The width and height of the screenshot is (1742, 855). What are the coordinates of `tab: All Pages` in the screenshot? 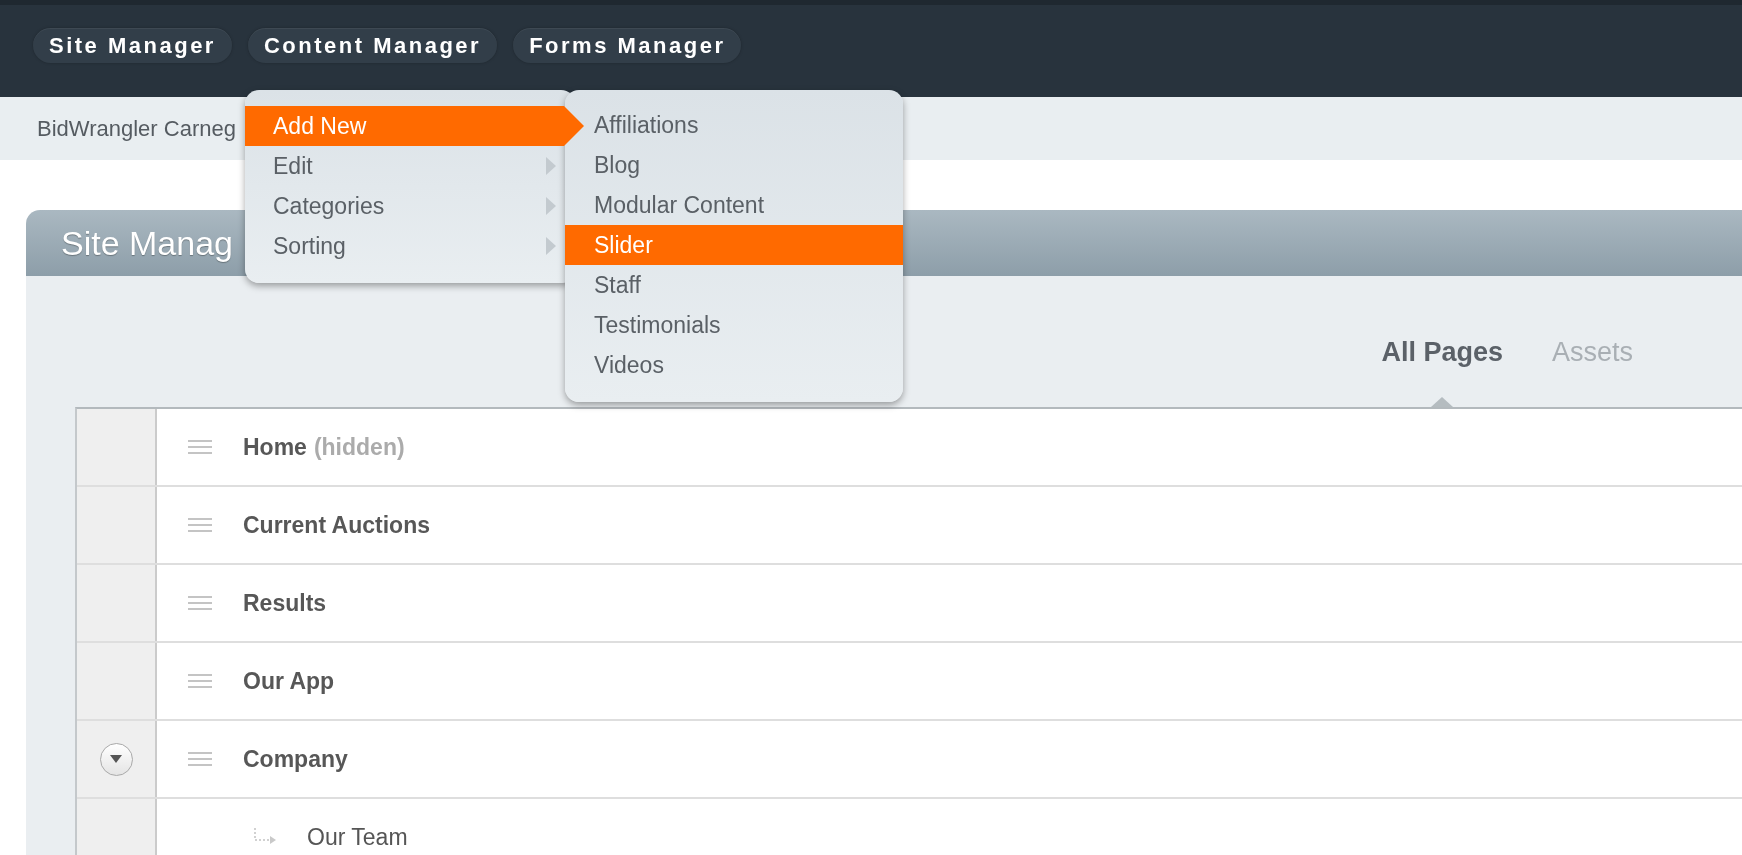 It's located at (1442, 352).